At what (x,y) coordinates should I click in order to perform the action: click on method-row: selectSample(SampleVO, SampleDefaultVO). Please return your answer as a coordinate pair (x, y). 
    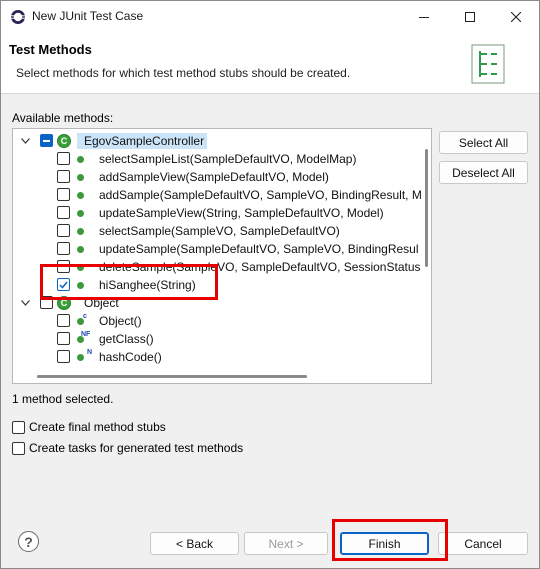
    Looking at the image, I should click on (217, 231).